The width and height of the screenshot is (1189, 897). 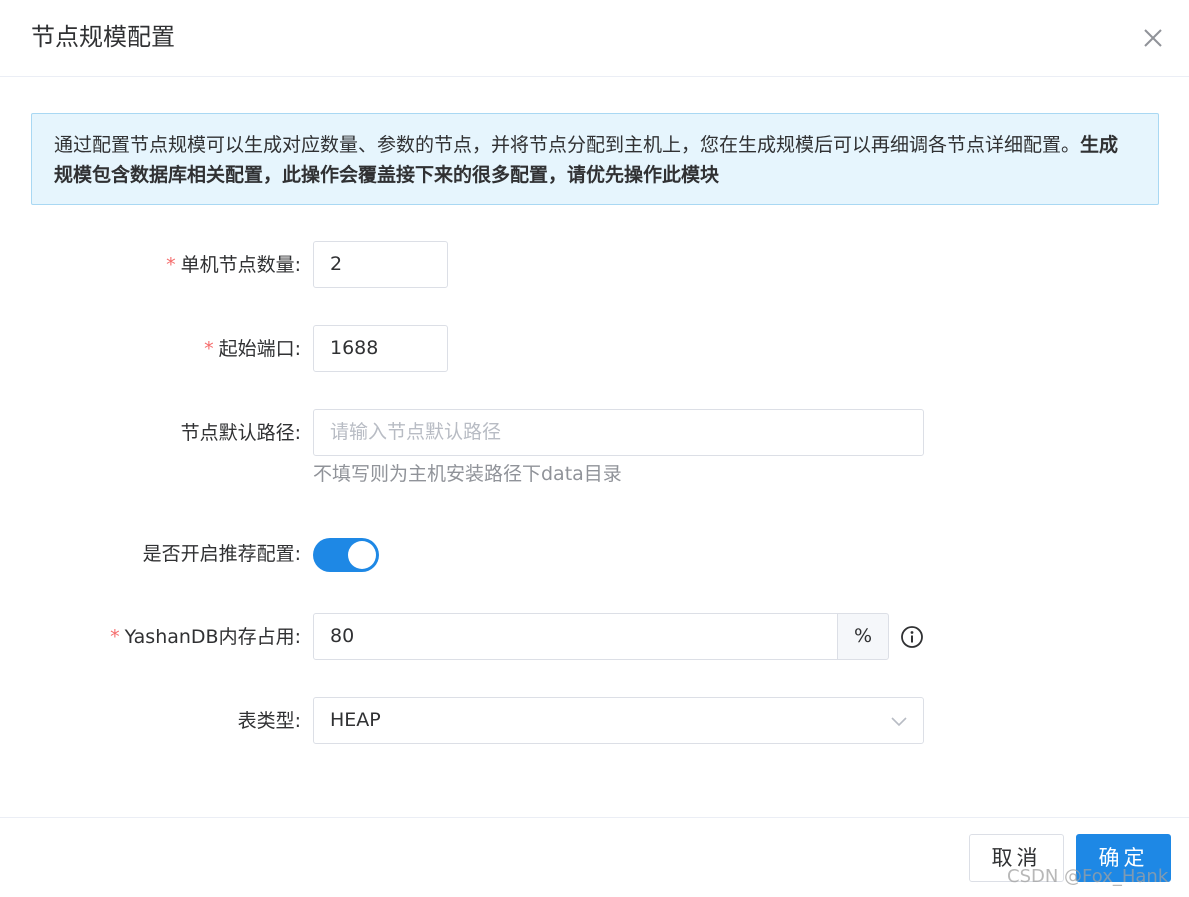 I want to click on dialog-title: 节点规模配置, so click(x=103, y=37).